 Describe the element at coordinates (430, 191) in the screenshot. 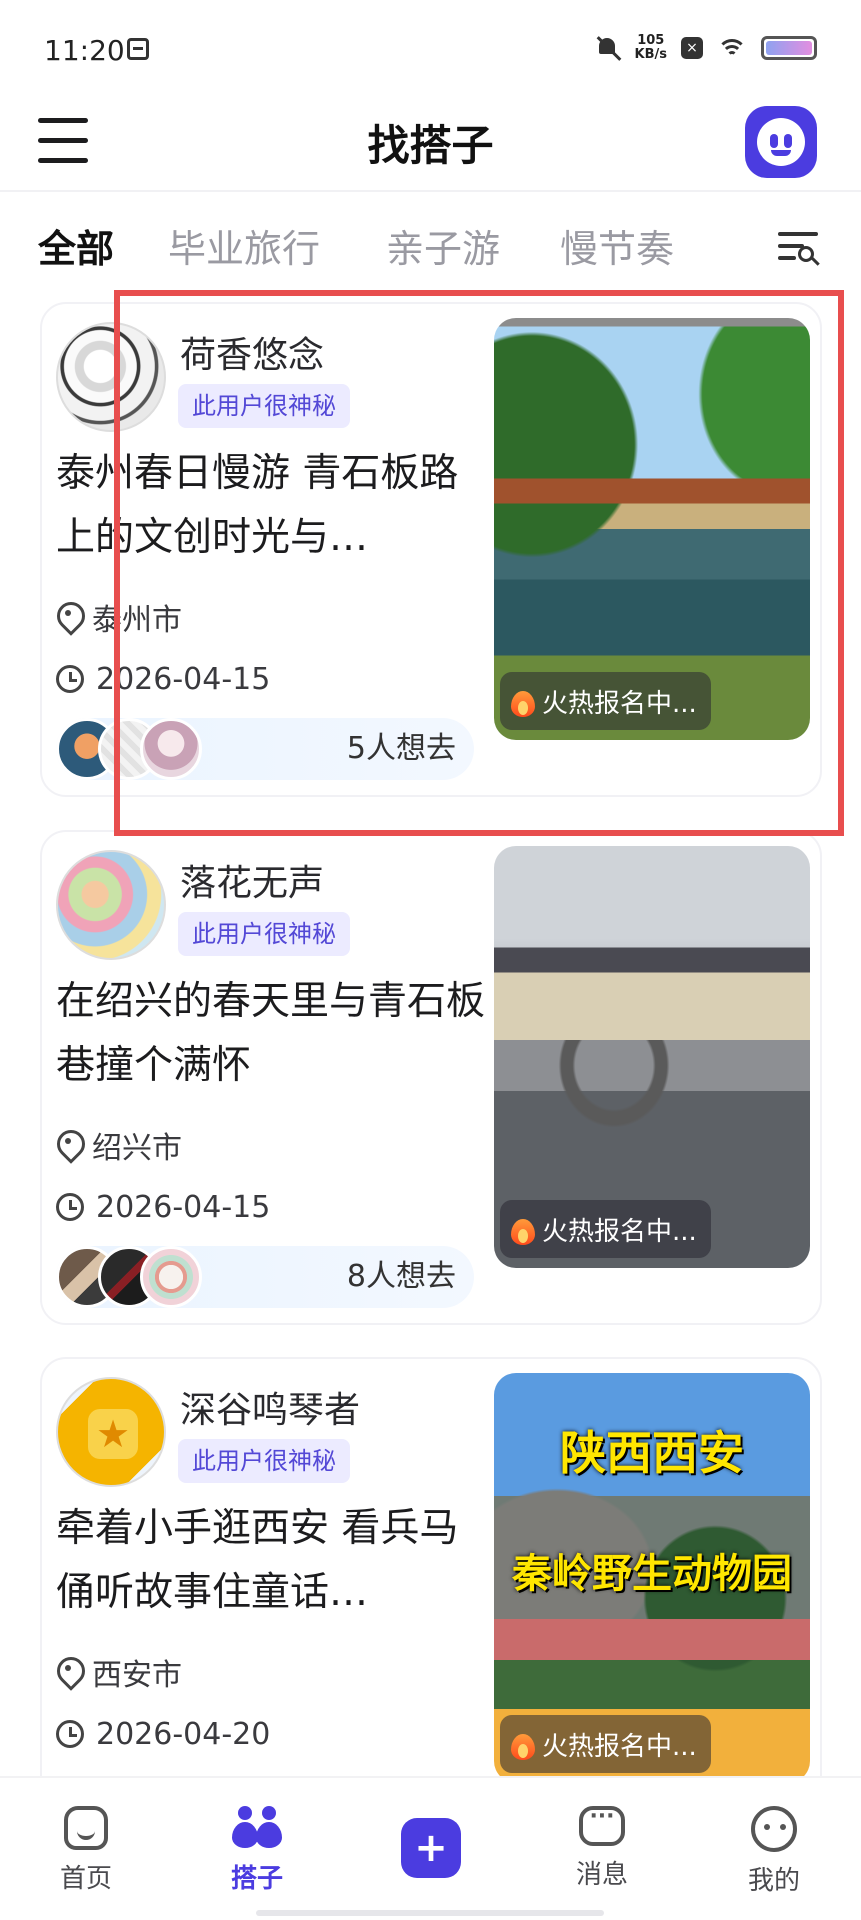

I see `header-divider` at that location.